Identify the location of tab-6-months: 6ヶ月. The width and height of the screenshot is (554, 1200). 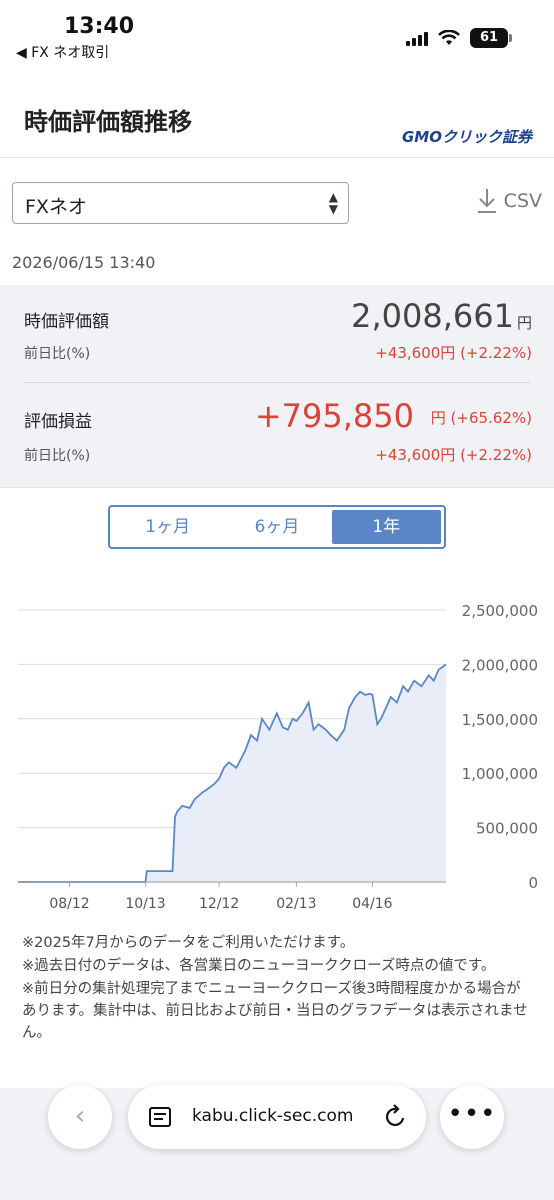
(276, 527).